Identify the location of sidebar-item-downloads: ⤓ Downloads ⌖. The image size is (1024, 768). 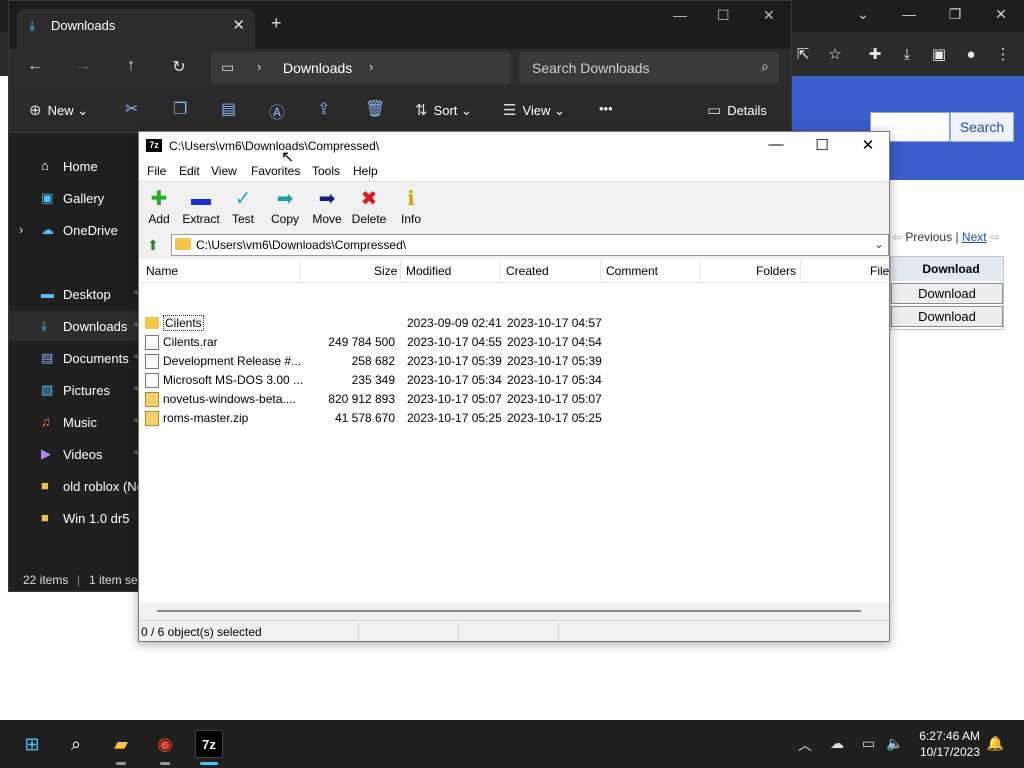
(74, 326).